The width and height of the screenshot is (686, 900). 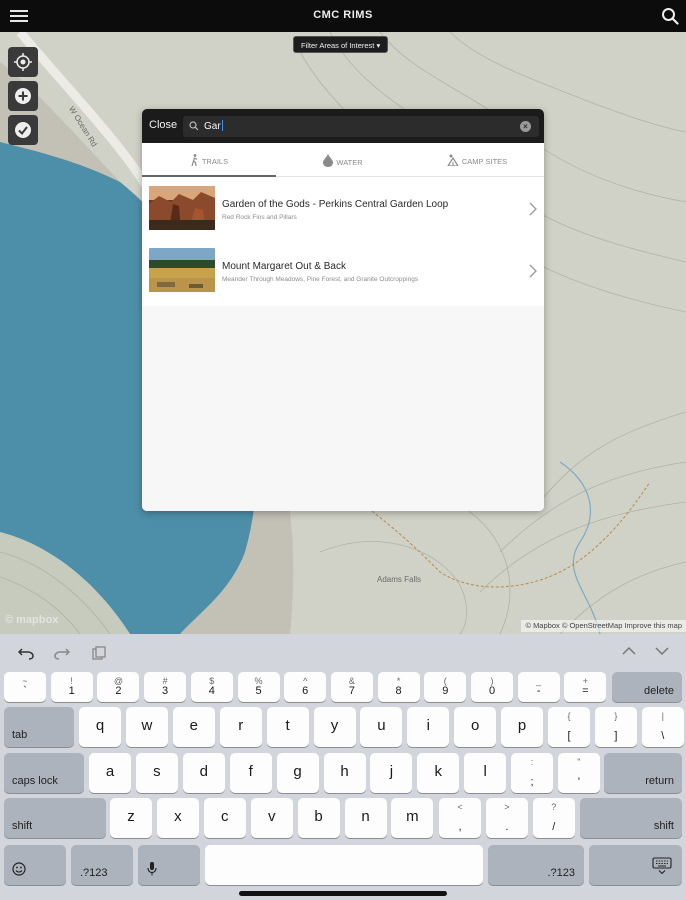 I want to click on key-char: m, so click(x=412, y=816).